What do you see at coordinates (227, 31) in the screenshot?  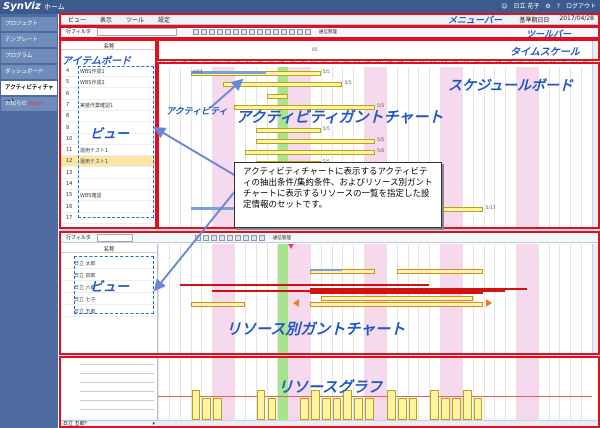 I see `toolbar-delete-icon` at bounding box center [227, 31].